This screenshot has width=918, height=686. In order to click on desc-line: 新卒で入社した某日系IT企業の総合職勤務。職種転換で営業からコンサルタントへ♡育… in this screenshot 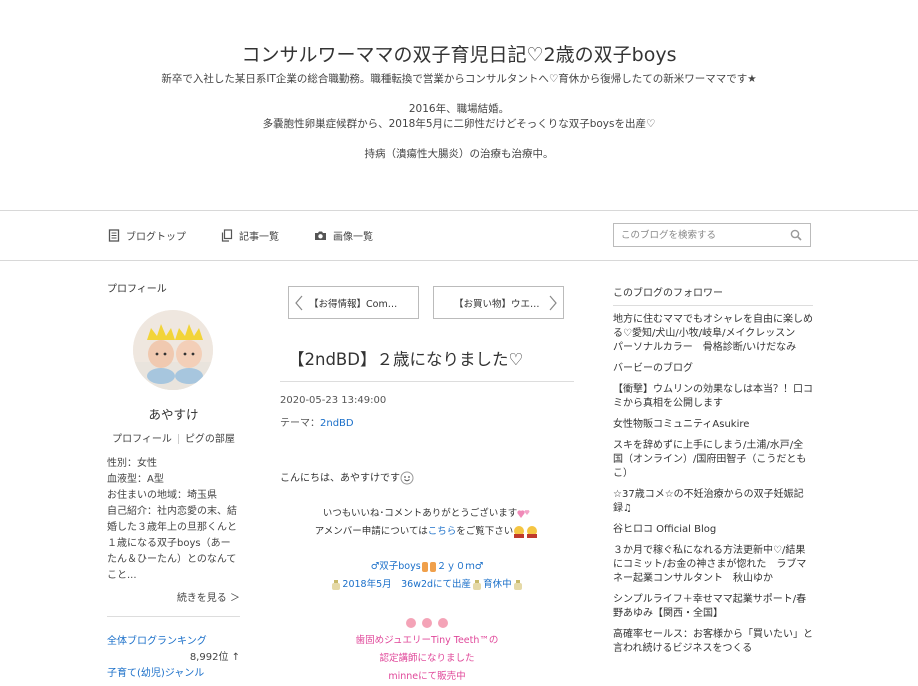, I will do `click(459, 79)`.